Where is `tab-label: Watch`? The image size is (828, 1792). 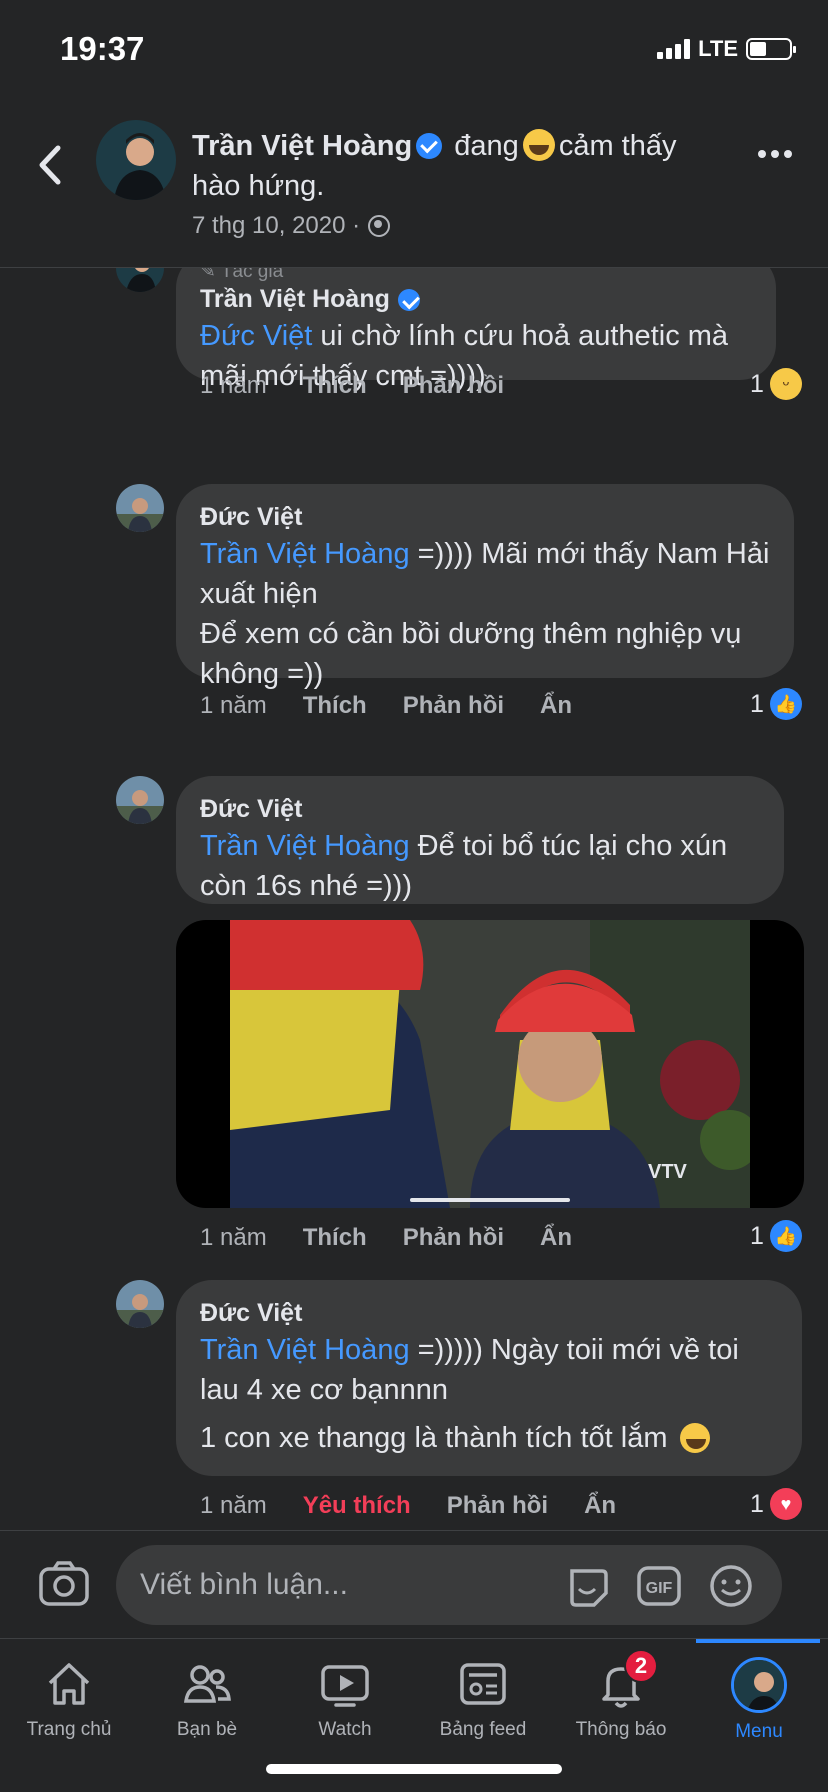 tab-label: Watch is located at coordinates (345, 1729).